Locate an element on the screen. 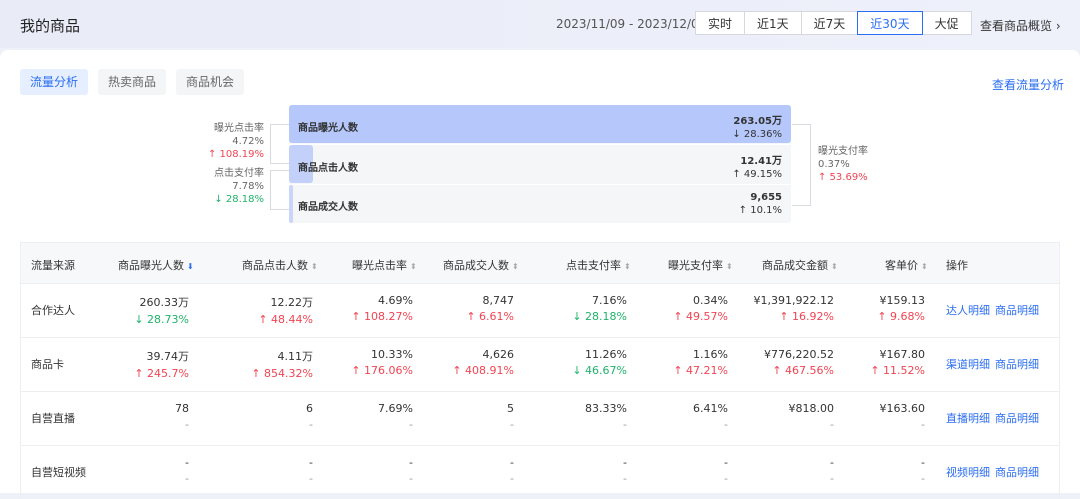  column-header-gmv: 商品成交金额 ⬍ is located at coordinates (800, 265).